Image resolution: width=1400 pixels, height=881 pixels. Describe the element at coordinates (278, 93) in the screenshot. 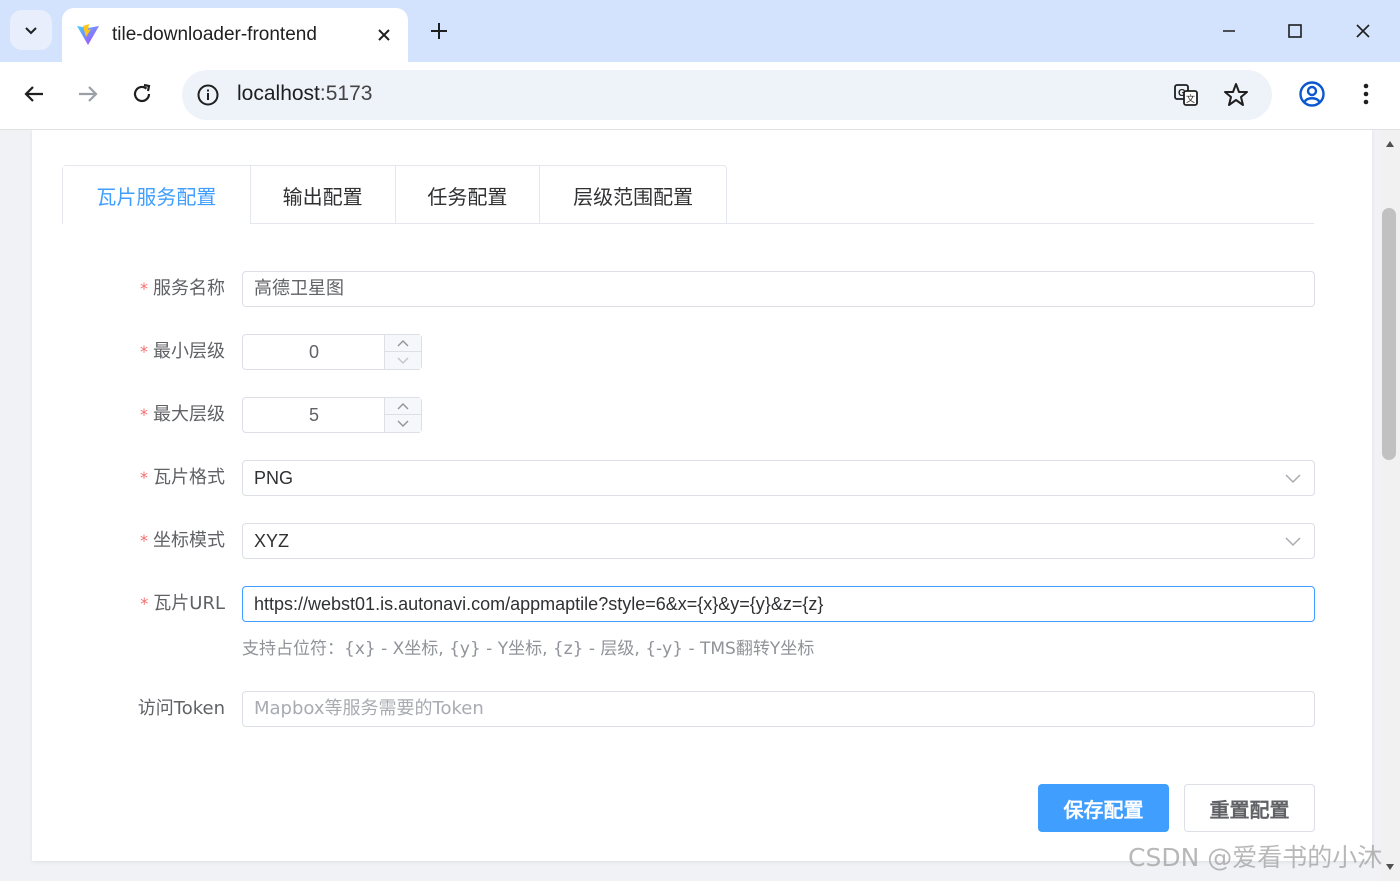

I see `url-host: localhost` at that location.